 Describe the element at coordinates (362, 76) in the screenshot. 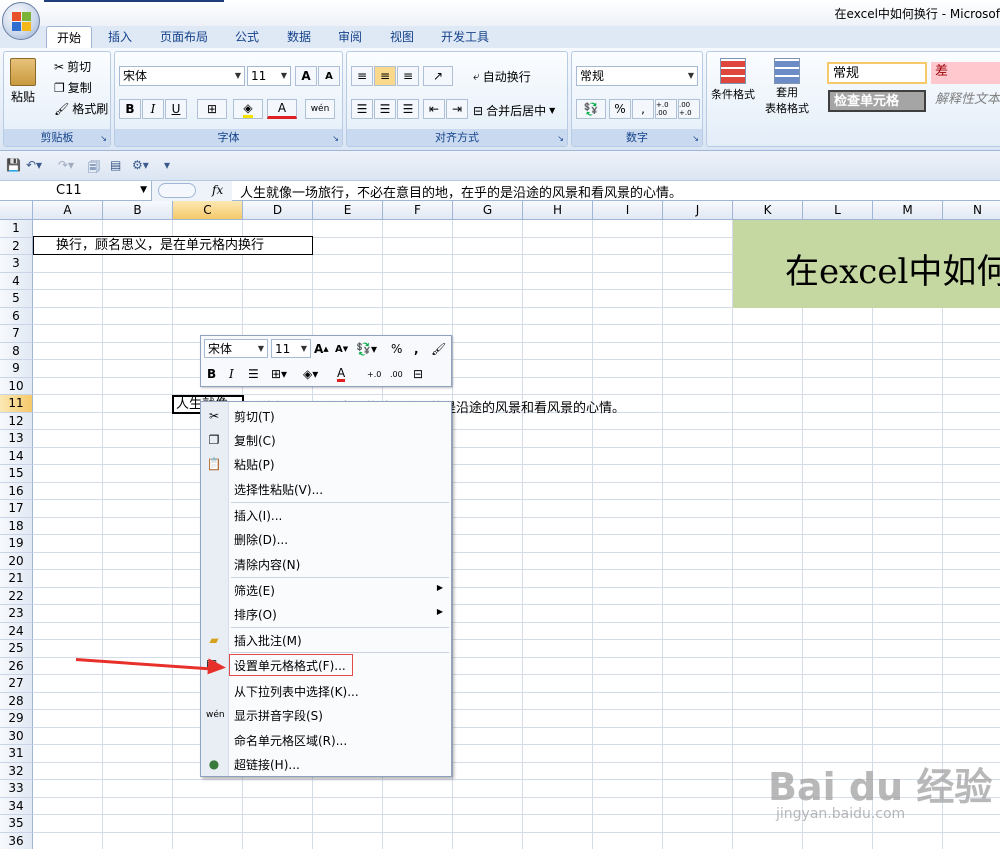

I see `align-top-icon: ≡` at that location.